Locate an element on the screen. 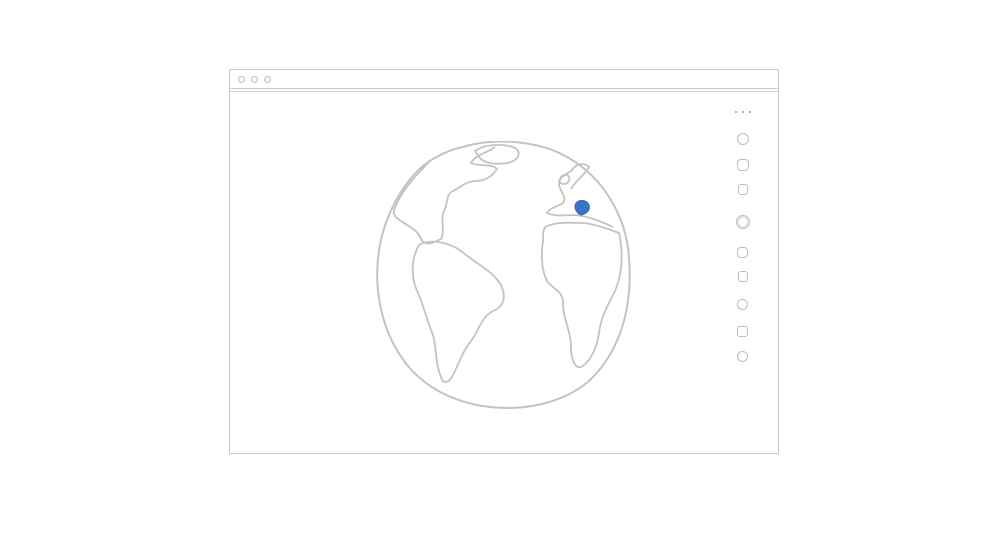 Image resolution: width=1000 pixels, height=534 pixels. globe-icon is located at coordinates (505, 276).